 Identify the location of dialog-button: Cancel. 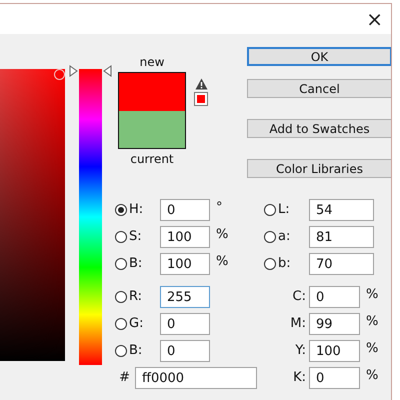
(319, 88).